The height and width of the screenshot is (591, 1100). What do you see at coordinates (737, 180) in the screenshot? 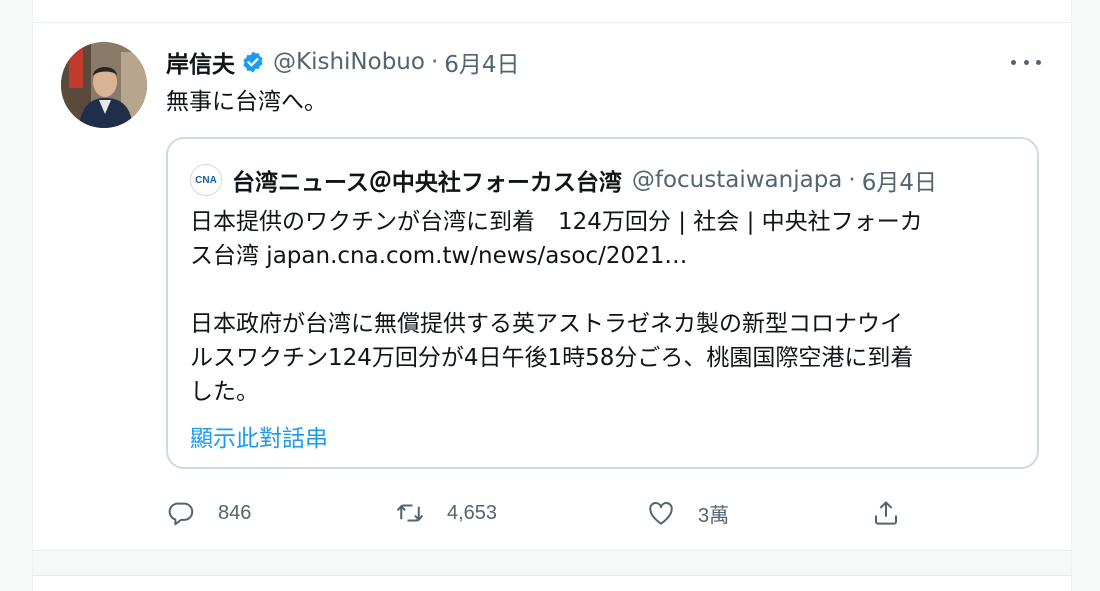
I see `quoted-handle: @focustaiwanjapa` at bounding box center [737, 180].